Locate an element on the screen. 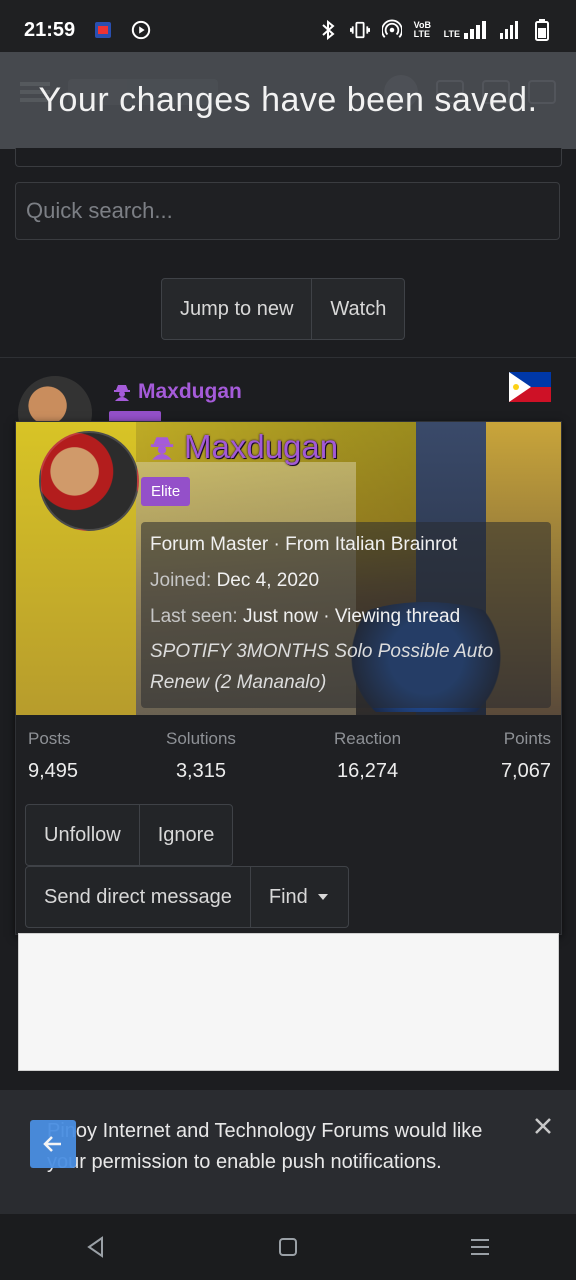  square-home-icon is located at coordinates (288, 1247).